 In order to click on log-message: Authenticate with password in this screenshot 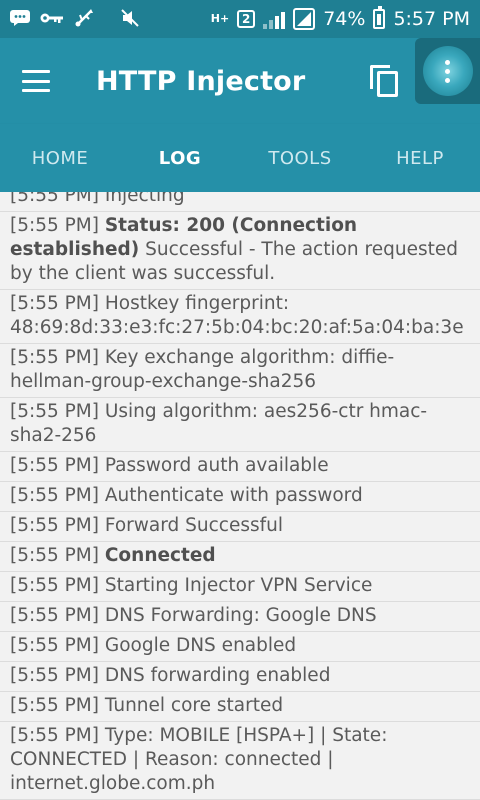, I will do `click(233, 495)`.